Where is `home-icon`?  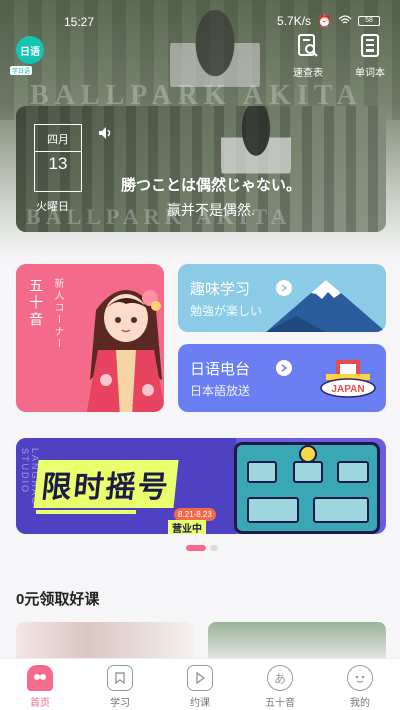 home-icon is located at coordinates (40, 678).